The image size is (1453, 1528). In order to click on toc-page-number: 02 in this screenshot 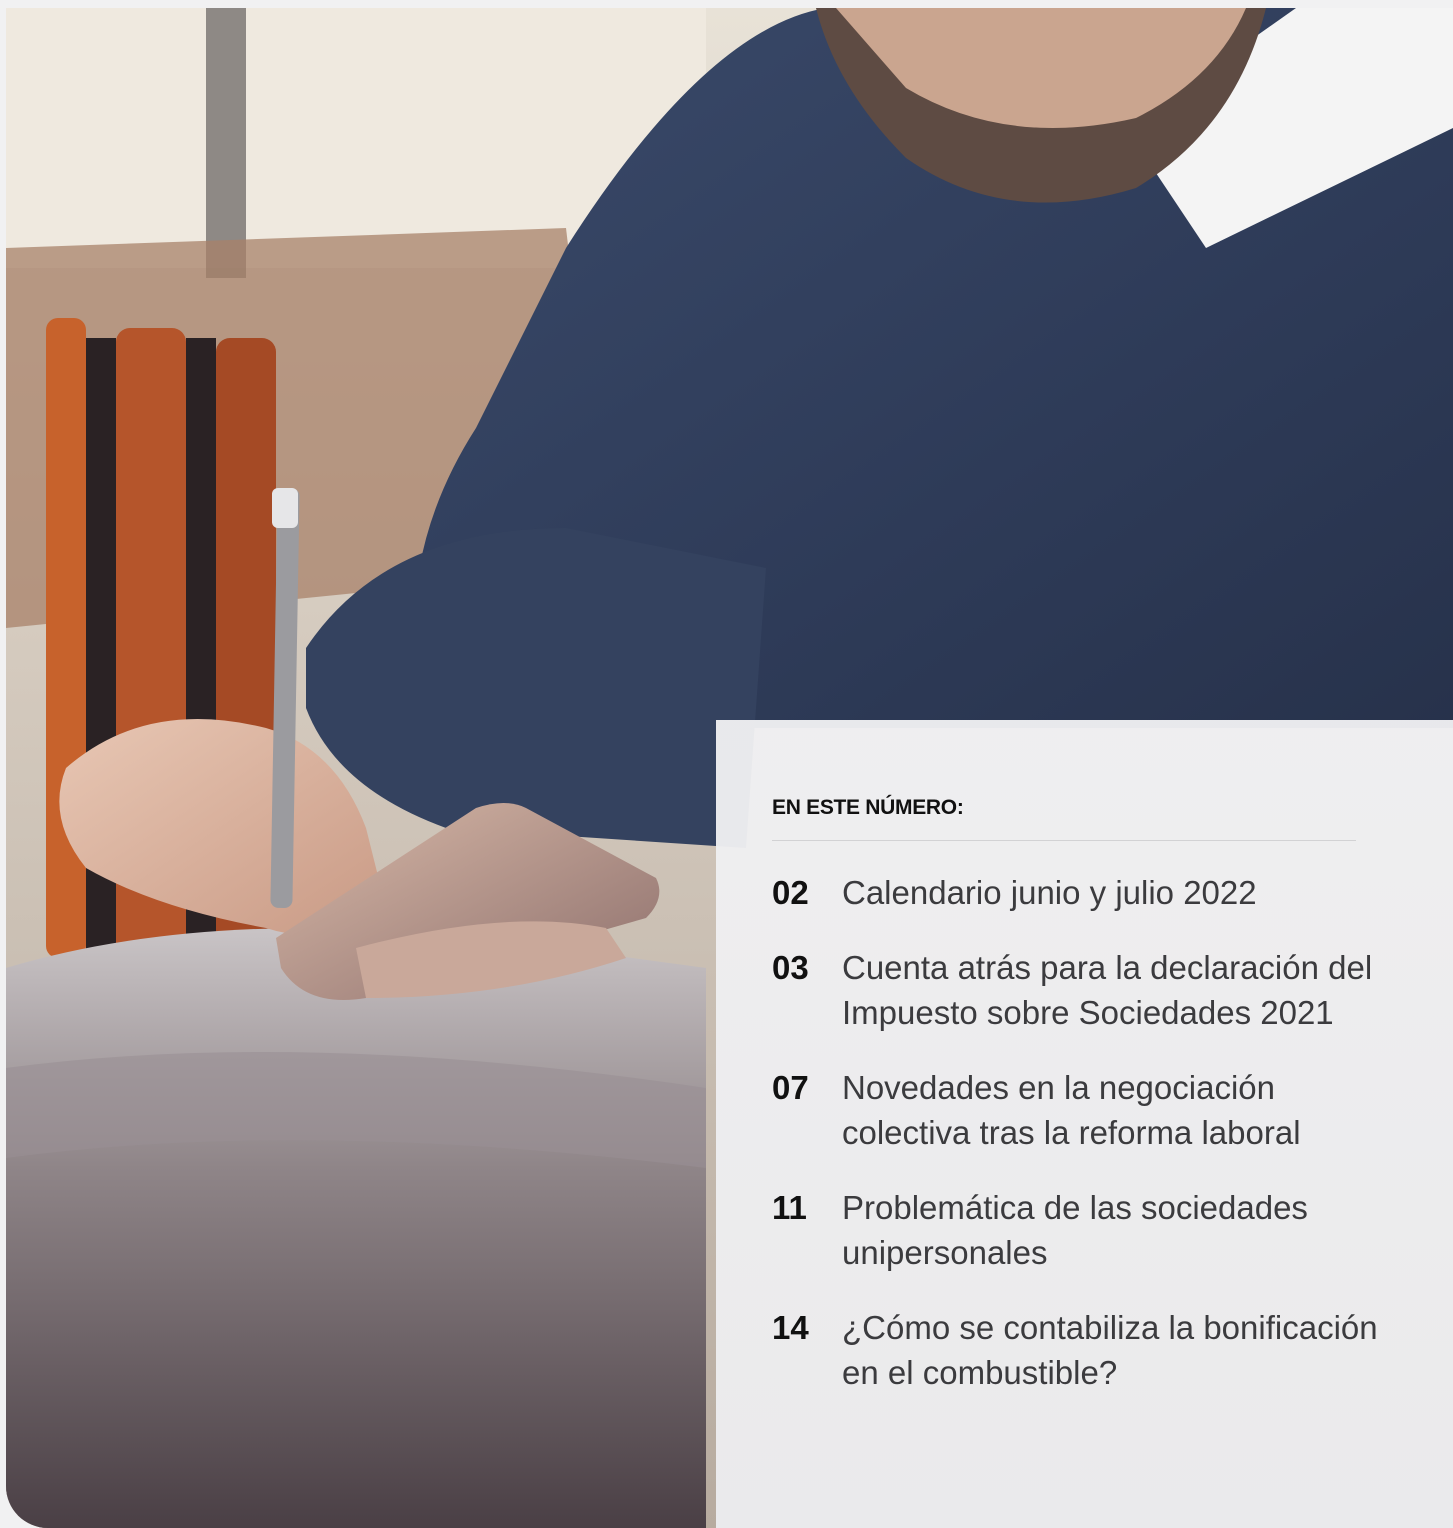, I will do `click(790, 892)`.